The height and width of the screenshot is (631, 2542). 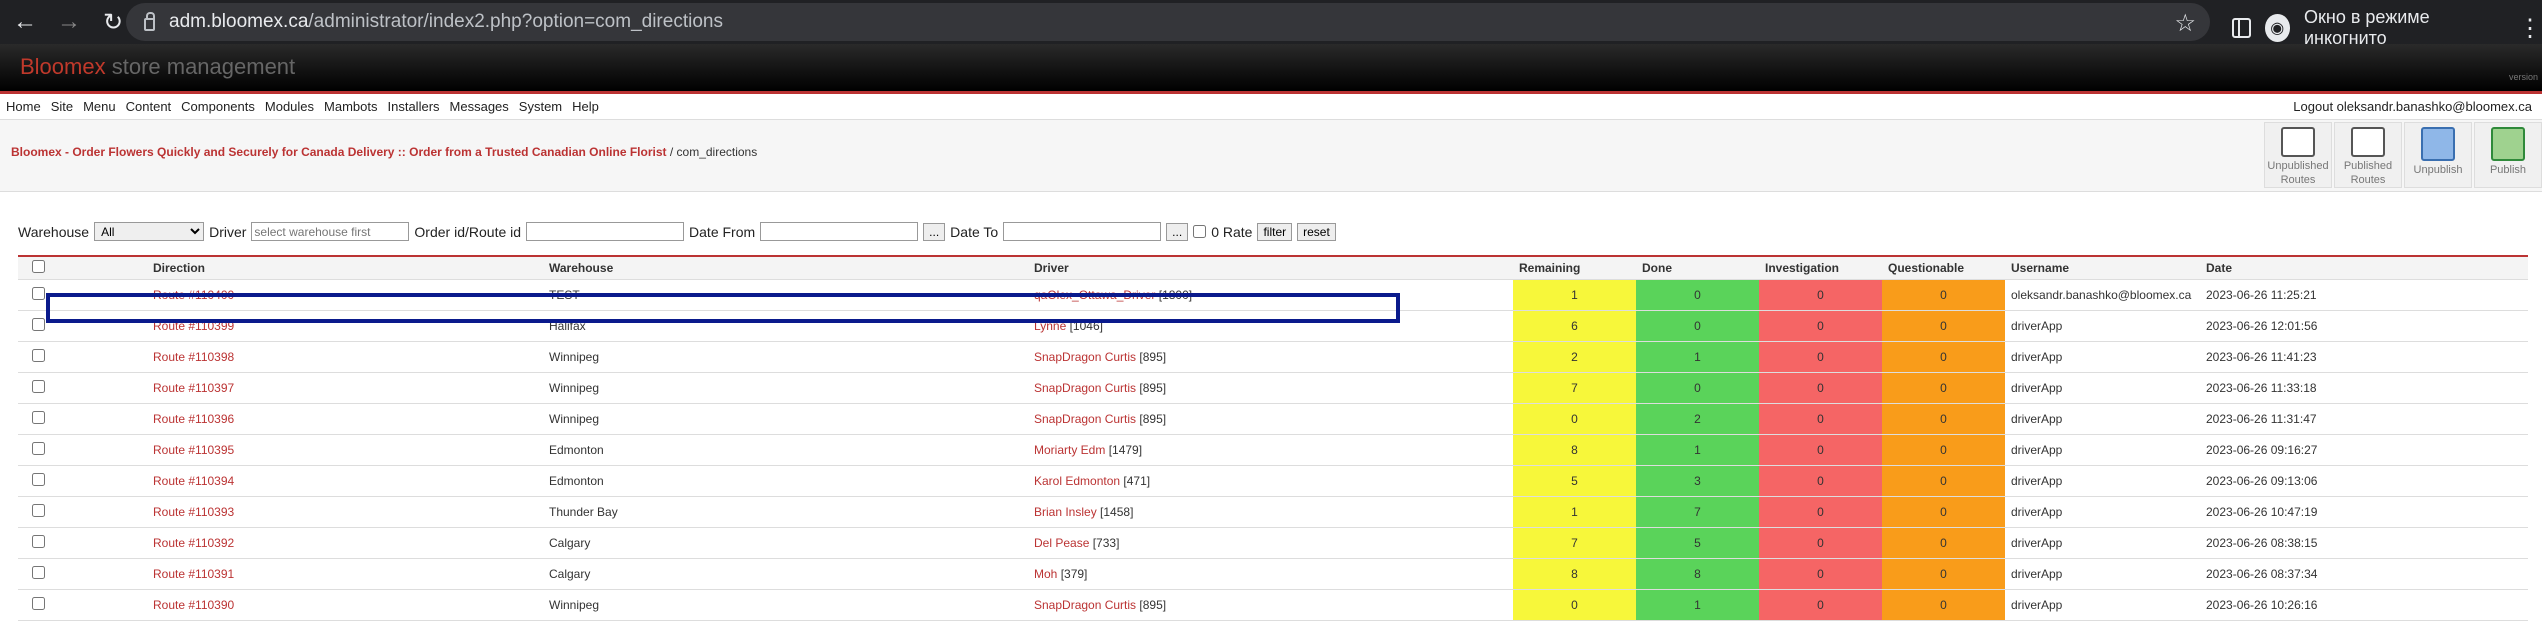 What do you see at coordinates (1094, 295) in the screenshot?
I see `driver-link: qaOlex_Ottawa_Driver` at bounding box center [1094, 295].